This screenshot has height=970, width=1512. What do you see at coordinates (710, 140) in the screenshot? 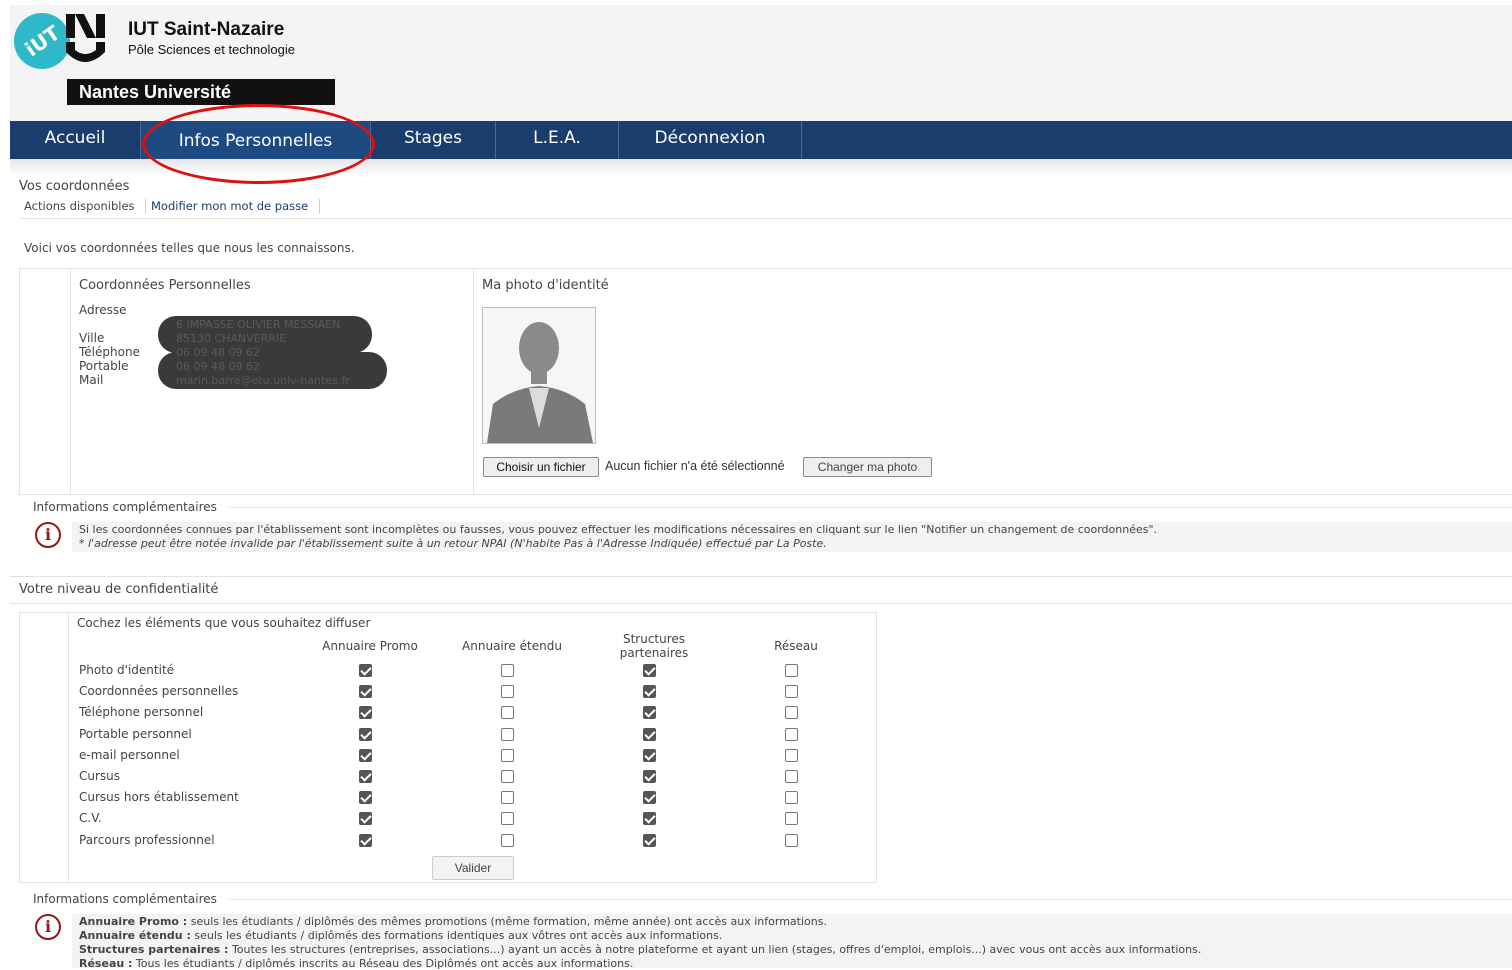
I see `nav-item-deconnexion: Déconnexion` at bounding box center [710, 140].